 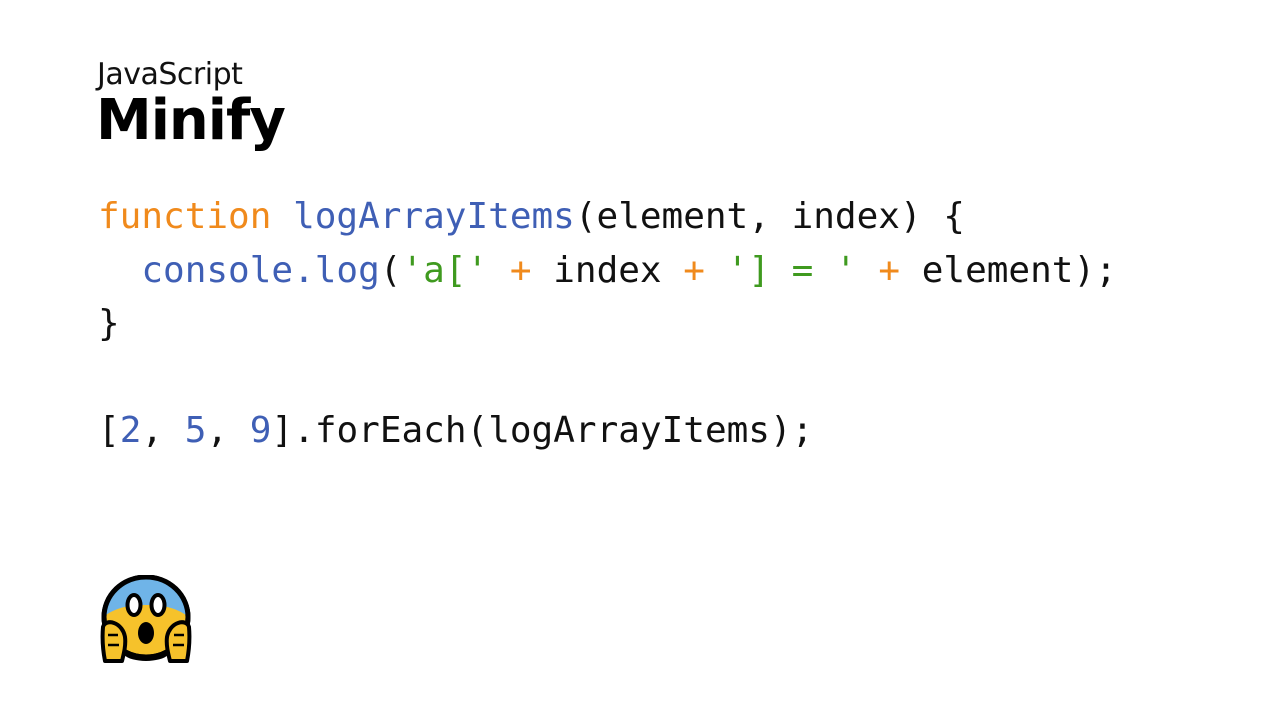 I want to click on face-screaming-in-fear-icon, so click(x=146, y=619).